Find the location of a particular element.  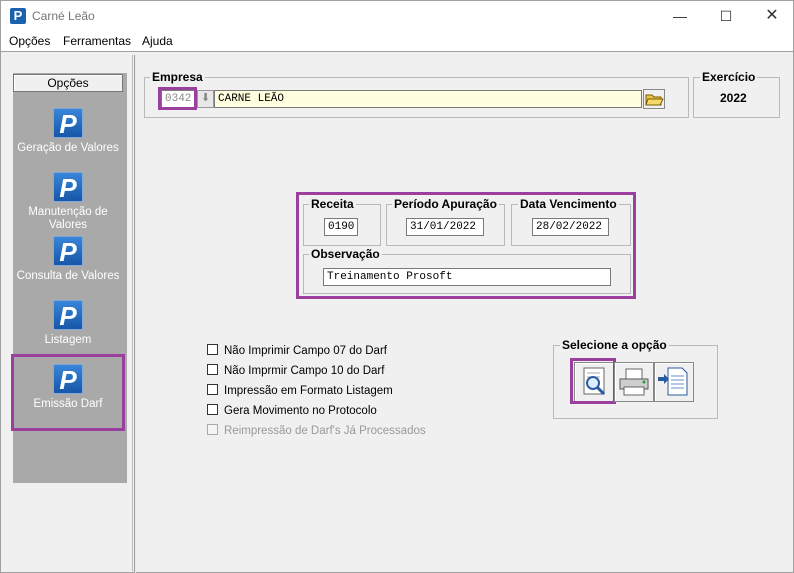

arrow-down-icon: ⬇ is located at coordinates (205, 98).